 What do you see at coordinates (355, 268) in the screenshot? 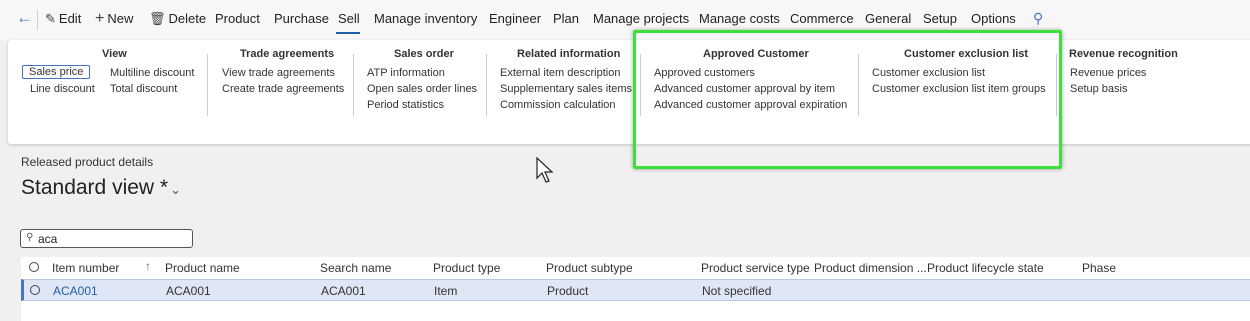
I see `column-header-search-name: Search name` at bounding box center [355, 268].